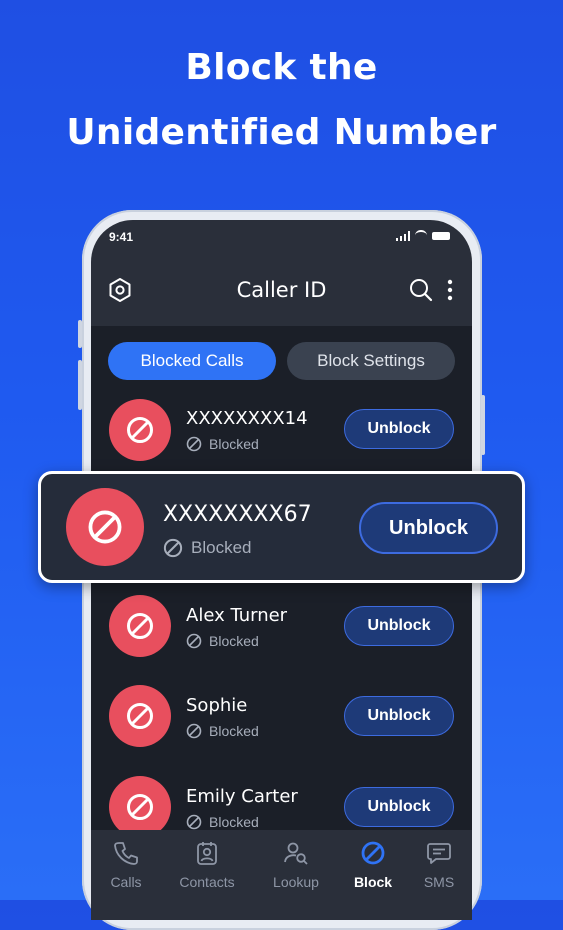  What do you see at coordinates (439, 882) in the screenshot?
I see `nav-label: SMS` at bounding box center [439, 882].